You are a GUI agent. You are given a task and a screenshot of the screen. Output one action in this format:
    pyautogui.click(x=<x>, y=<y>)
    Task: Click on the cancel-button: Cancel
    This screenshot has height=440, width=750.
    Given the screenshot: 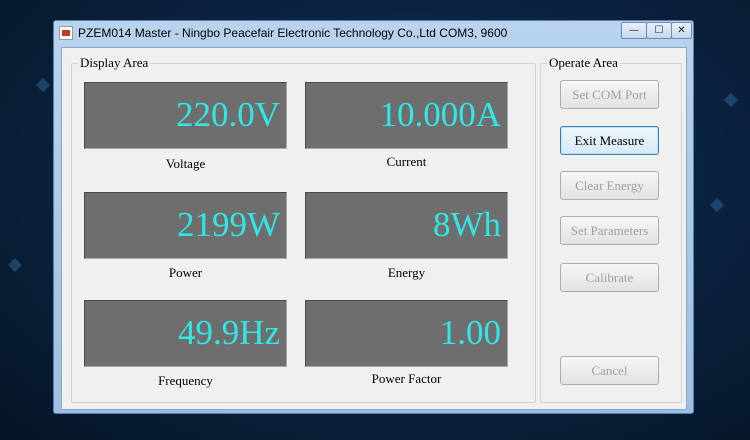 What is the action you would take?
    pyautogui.click(x=609, y=370)
    